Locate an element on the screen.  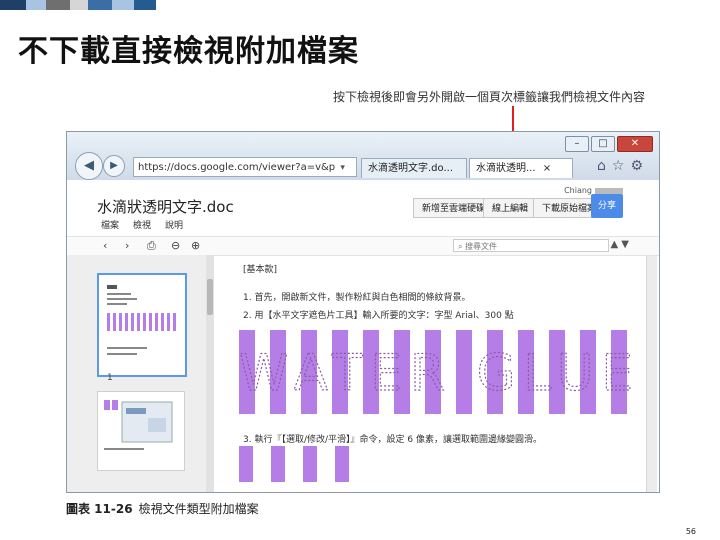
viewer-menu-bar: 檔案 檢視 說明 is located at coordinates (142, 224).